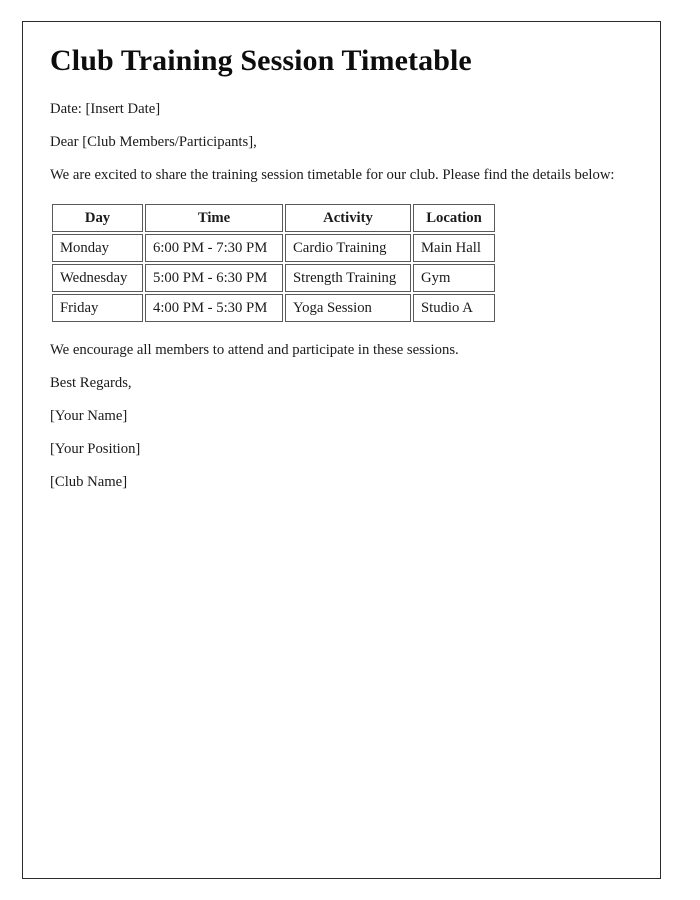 The image size is (700, 900). Describe the element at coordinates (95, 448) in the screenshot. I see `signature-position: [Your Position]` at that location.